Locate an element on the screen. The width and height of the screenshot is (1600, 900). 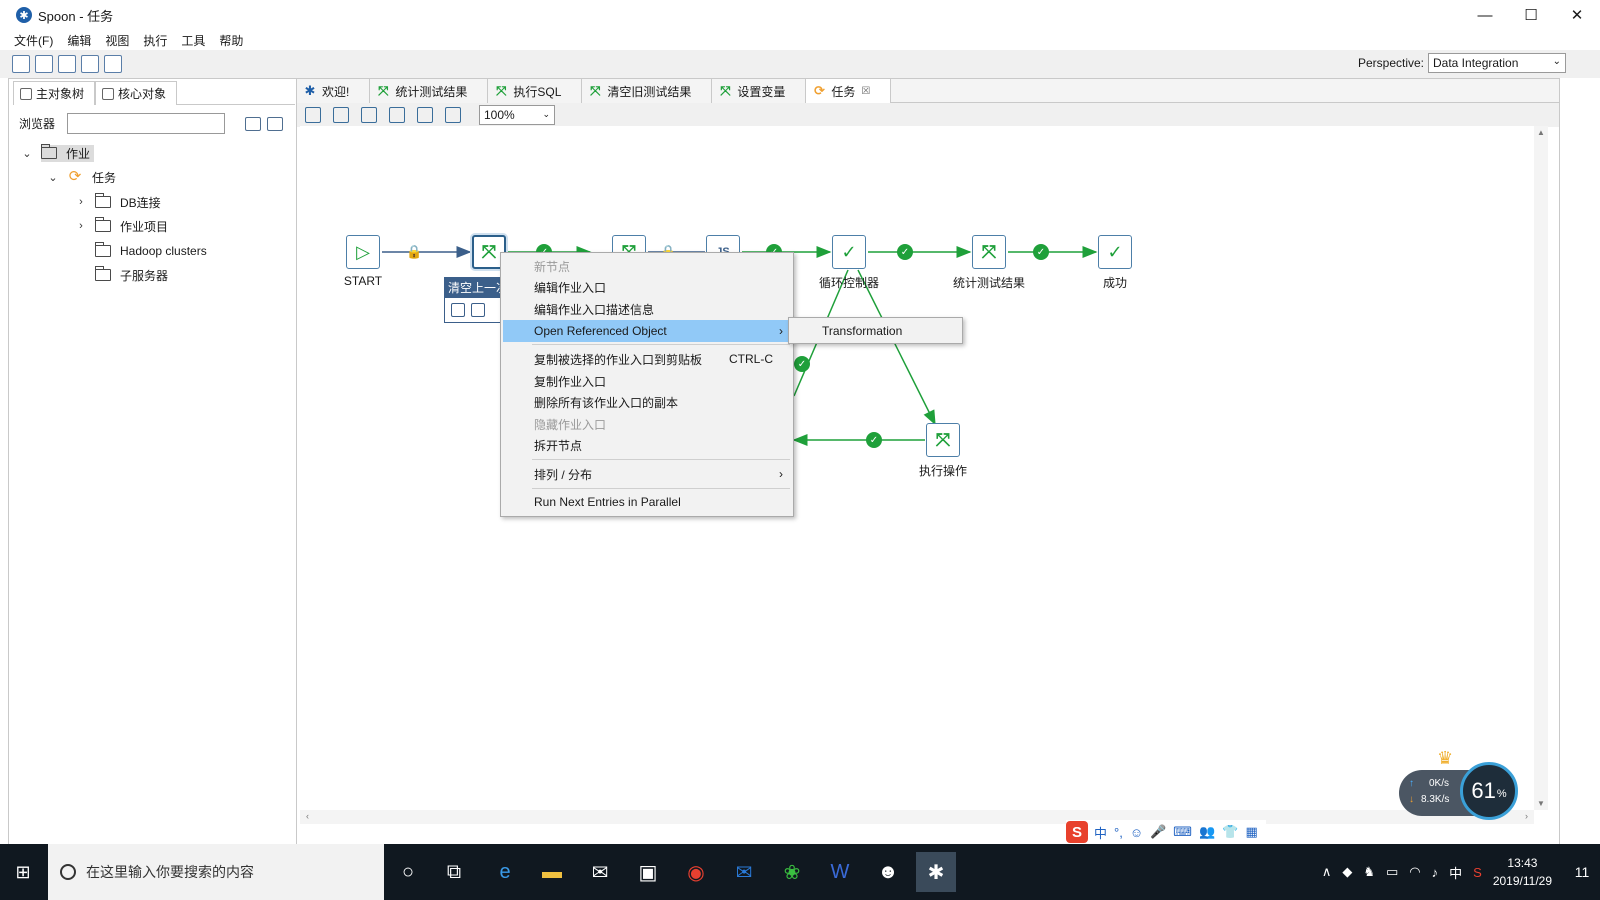
ime-chinese-mode: 中 is located at coordinates (1100, 832).